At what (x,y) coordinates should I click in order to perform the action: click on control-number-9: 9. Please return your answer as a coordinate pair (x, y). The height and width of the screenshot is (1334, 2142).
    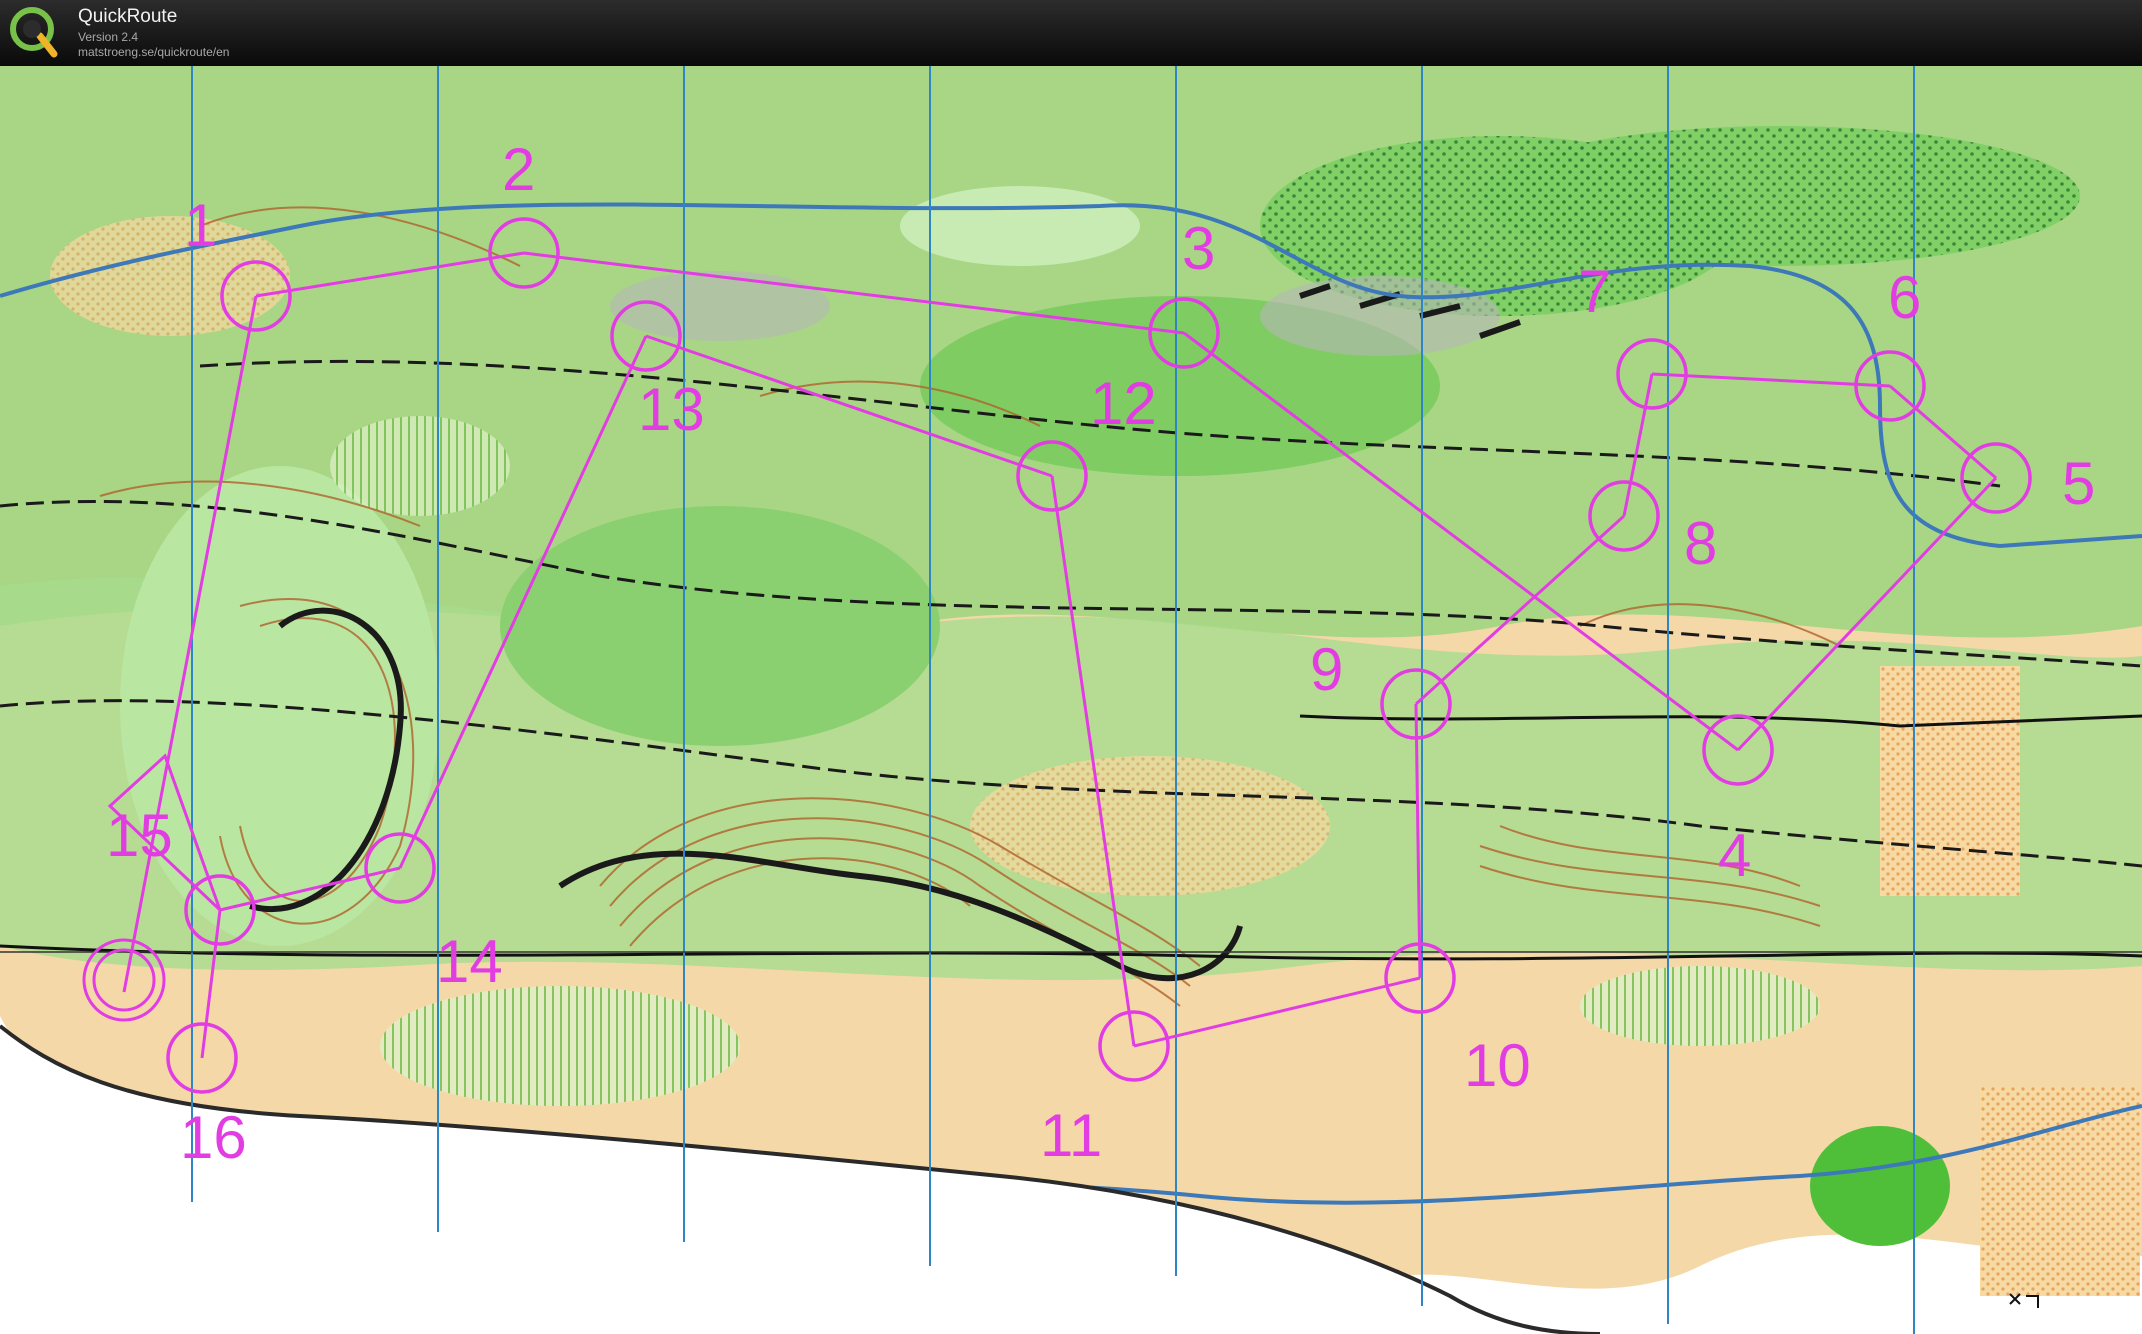
    Looking at the image, I should click on (1326, 669).